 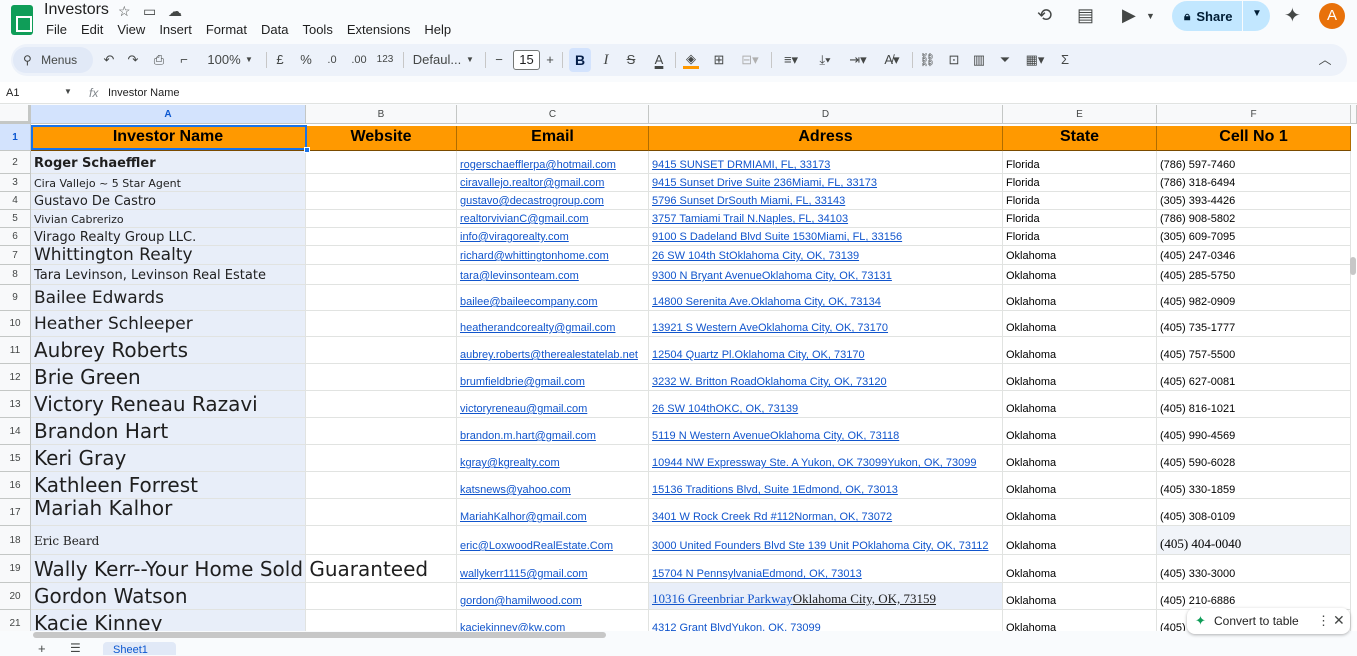 What do you see at coordinates (15, 540) in the screenshot?
I see `row-header-18: 18` at bounding box center [15, 540].